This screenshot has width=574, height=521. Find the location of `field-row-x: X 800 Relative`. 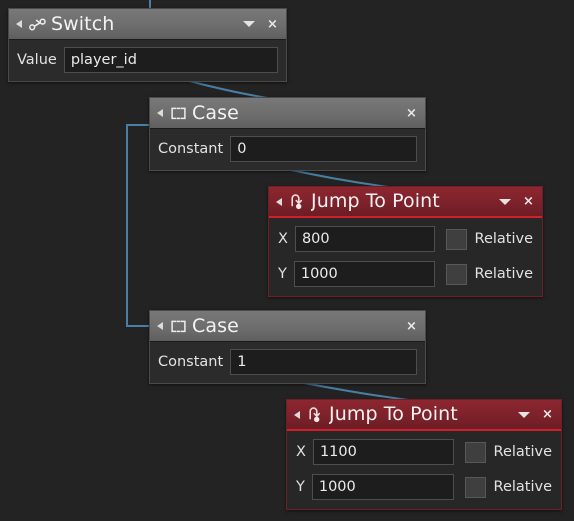

field-row-x: X 800 Relative is located at coordinates (405, 239).